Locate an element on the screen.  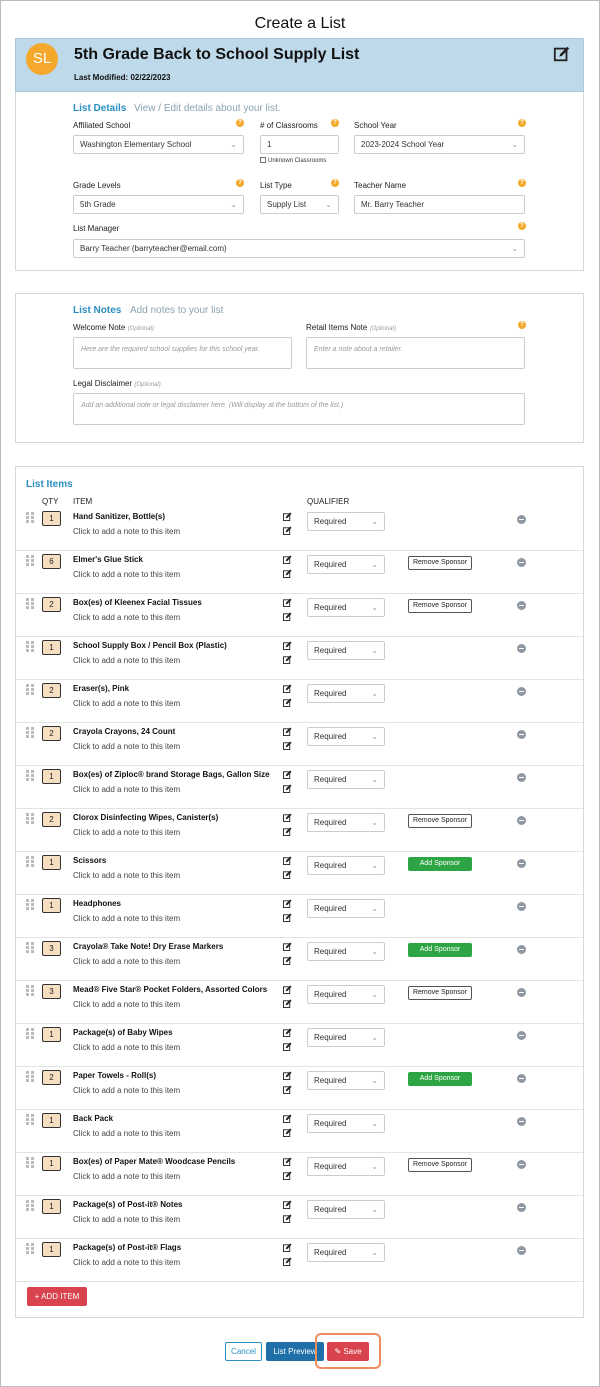
checkbox-icon is located at coordinates (263, 160).